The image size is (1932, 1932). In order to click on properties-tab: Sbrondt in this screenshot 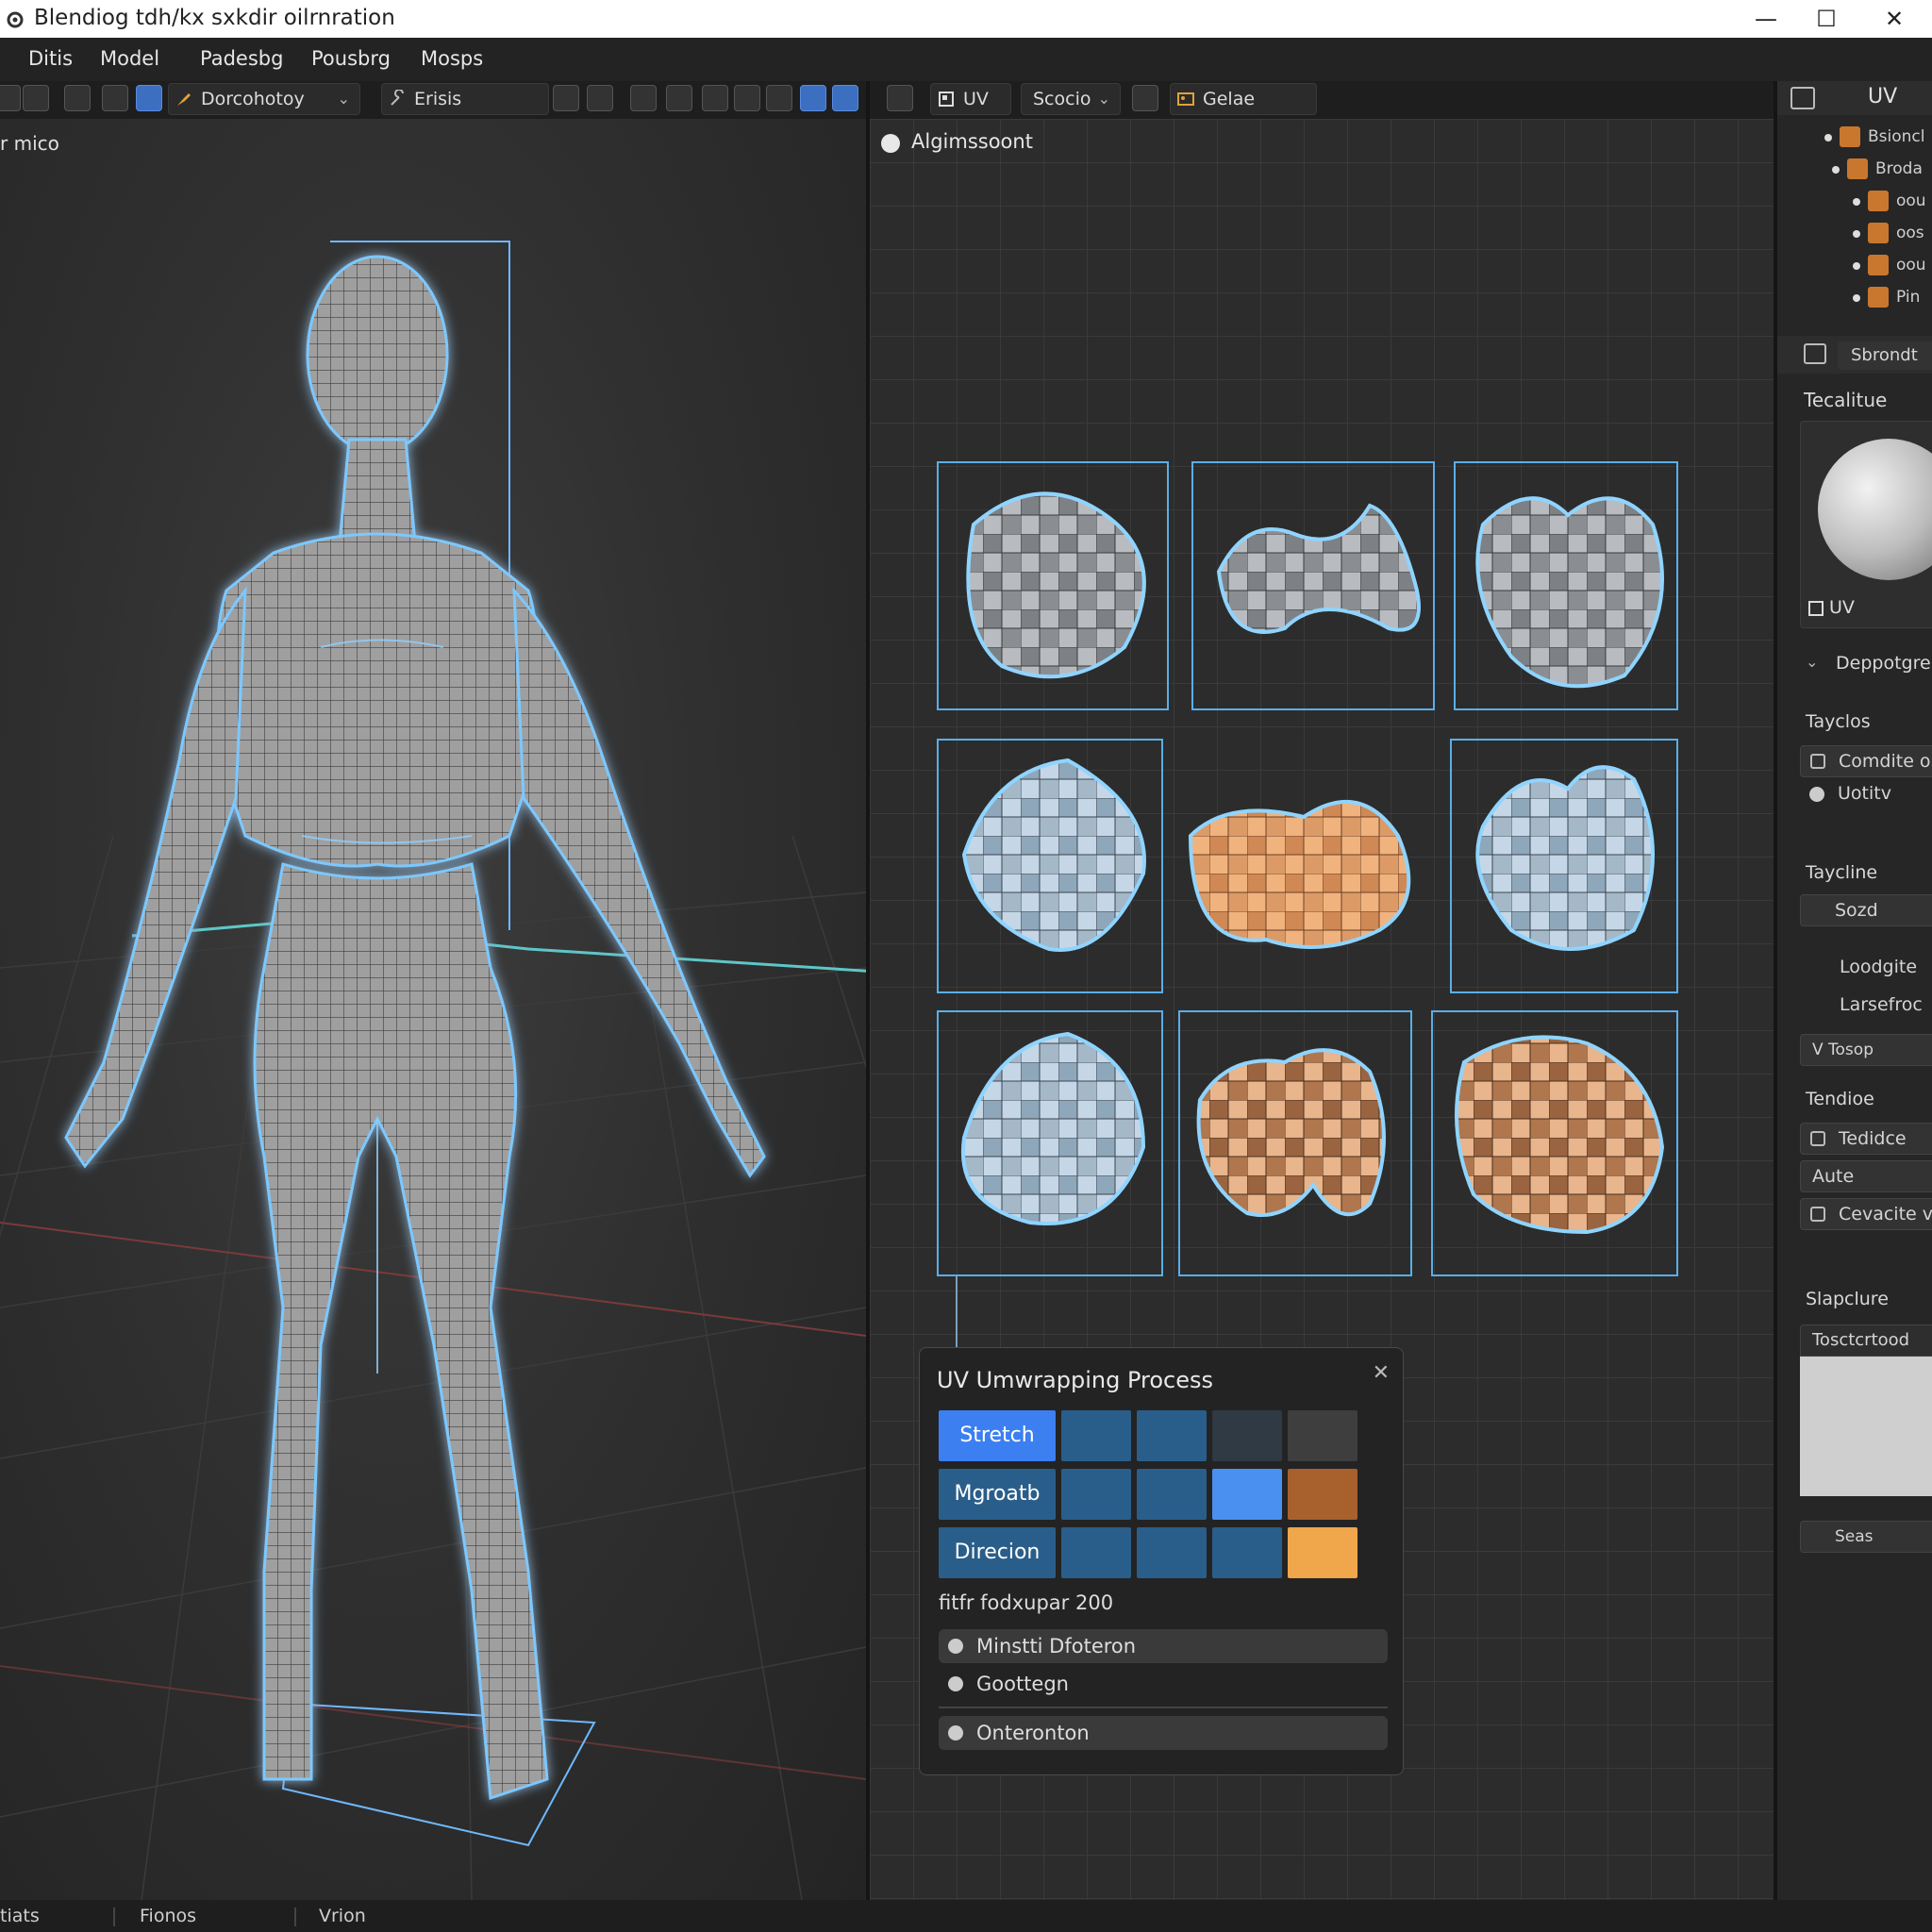, I will do `click(1885, 355)`.